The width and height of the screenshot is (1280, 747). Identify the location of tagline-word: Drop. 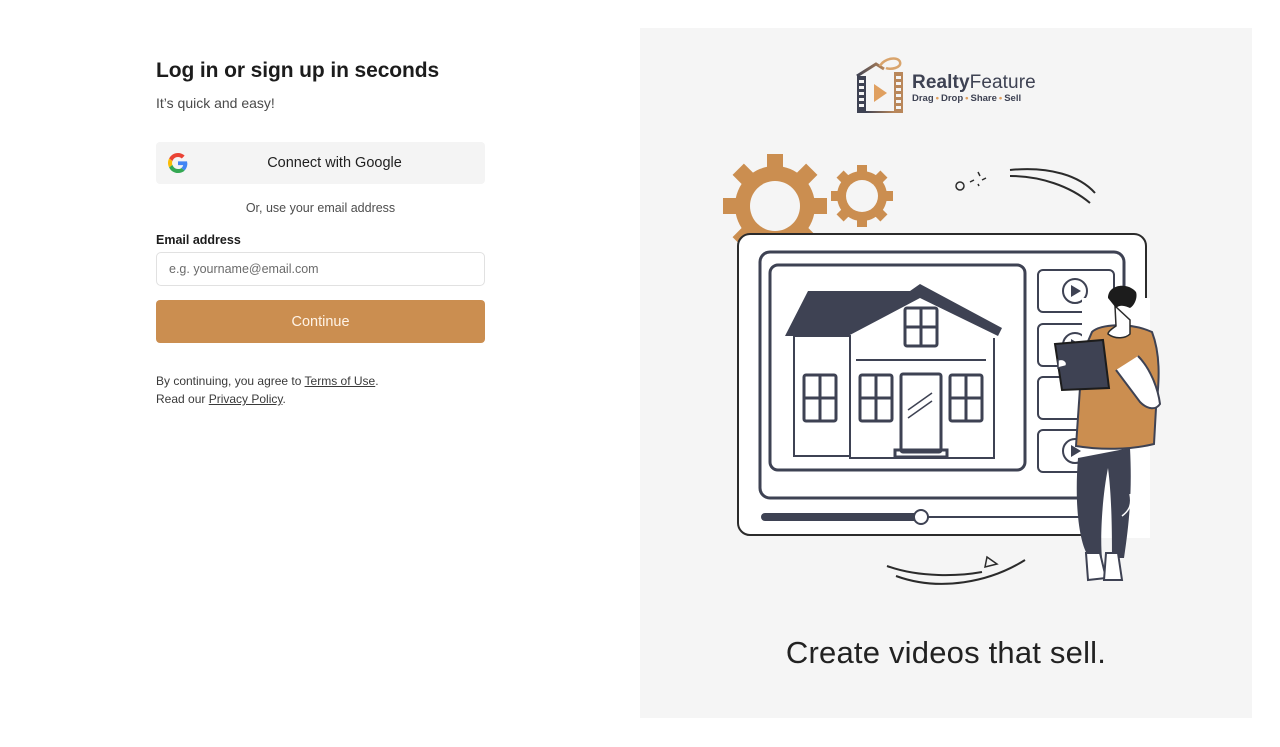
(952, 98).